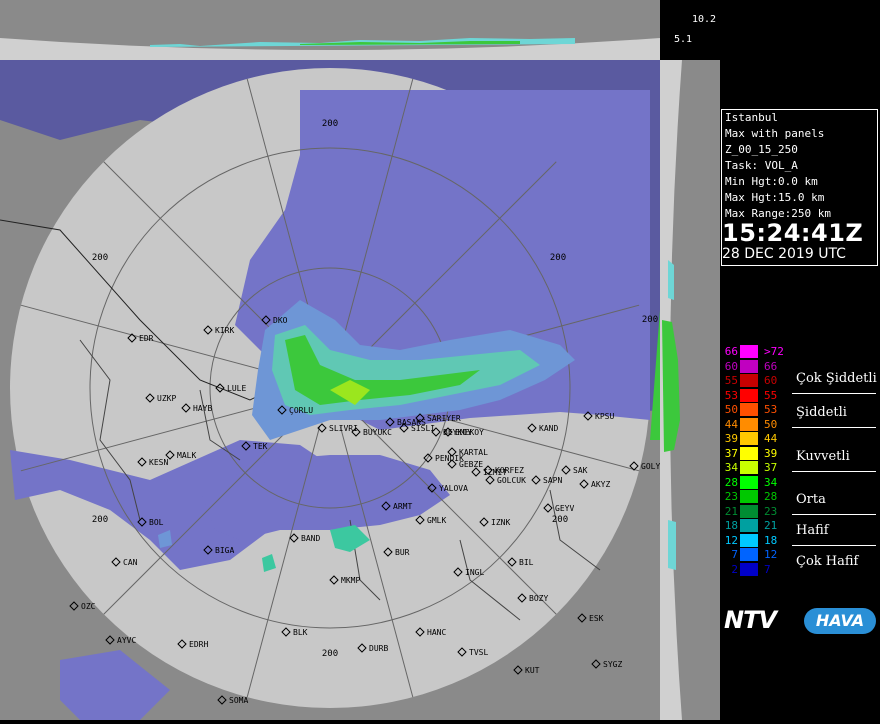 This screenshot has width=880, height=724. Describe the element at coordinates (775, 133) in the screenshot. I see `info-product: Max with panels` at that location.